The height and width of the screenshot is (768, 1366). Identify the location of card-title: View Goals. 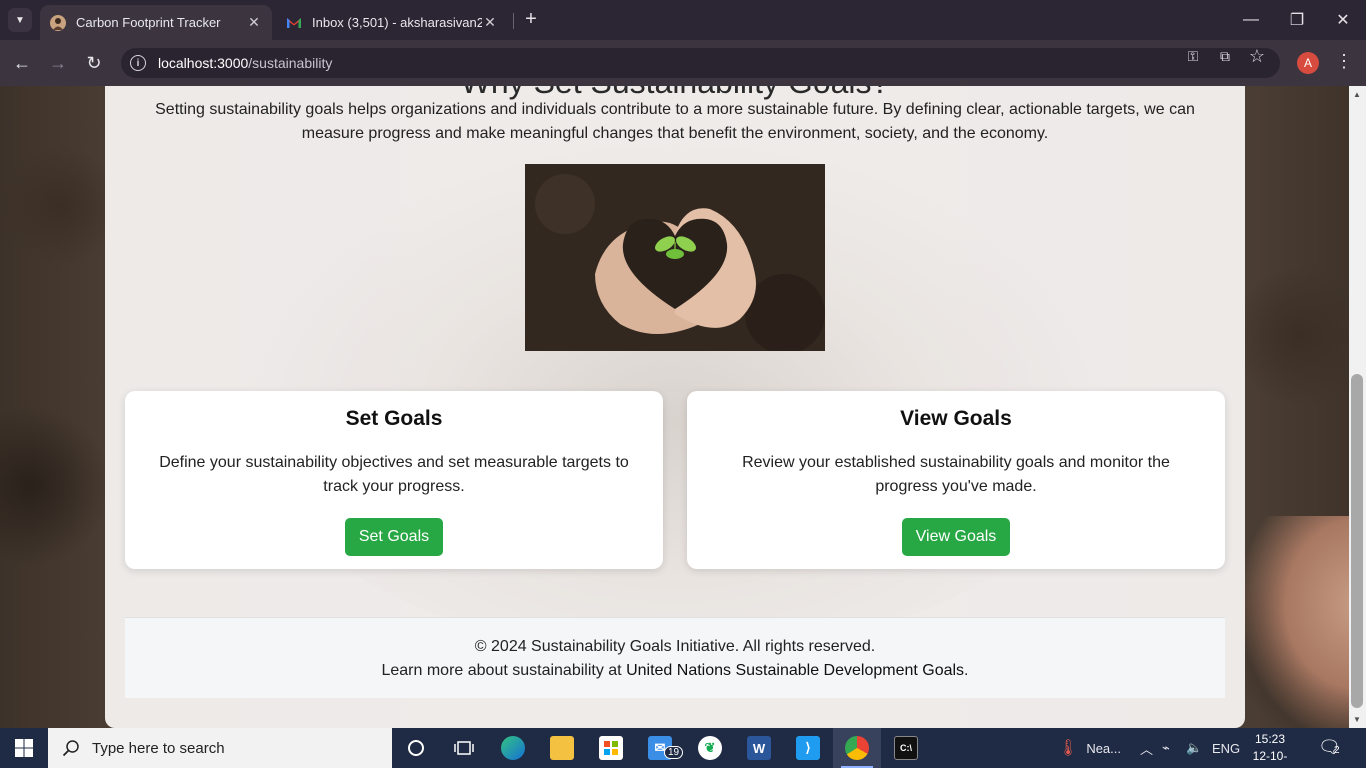
(956, 418).